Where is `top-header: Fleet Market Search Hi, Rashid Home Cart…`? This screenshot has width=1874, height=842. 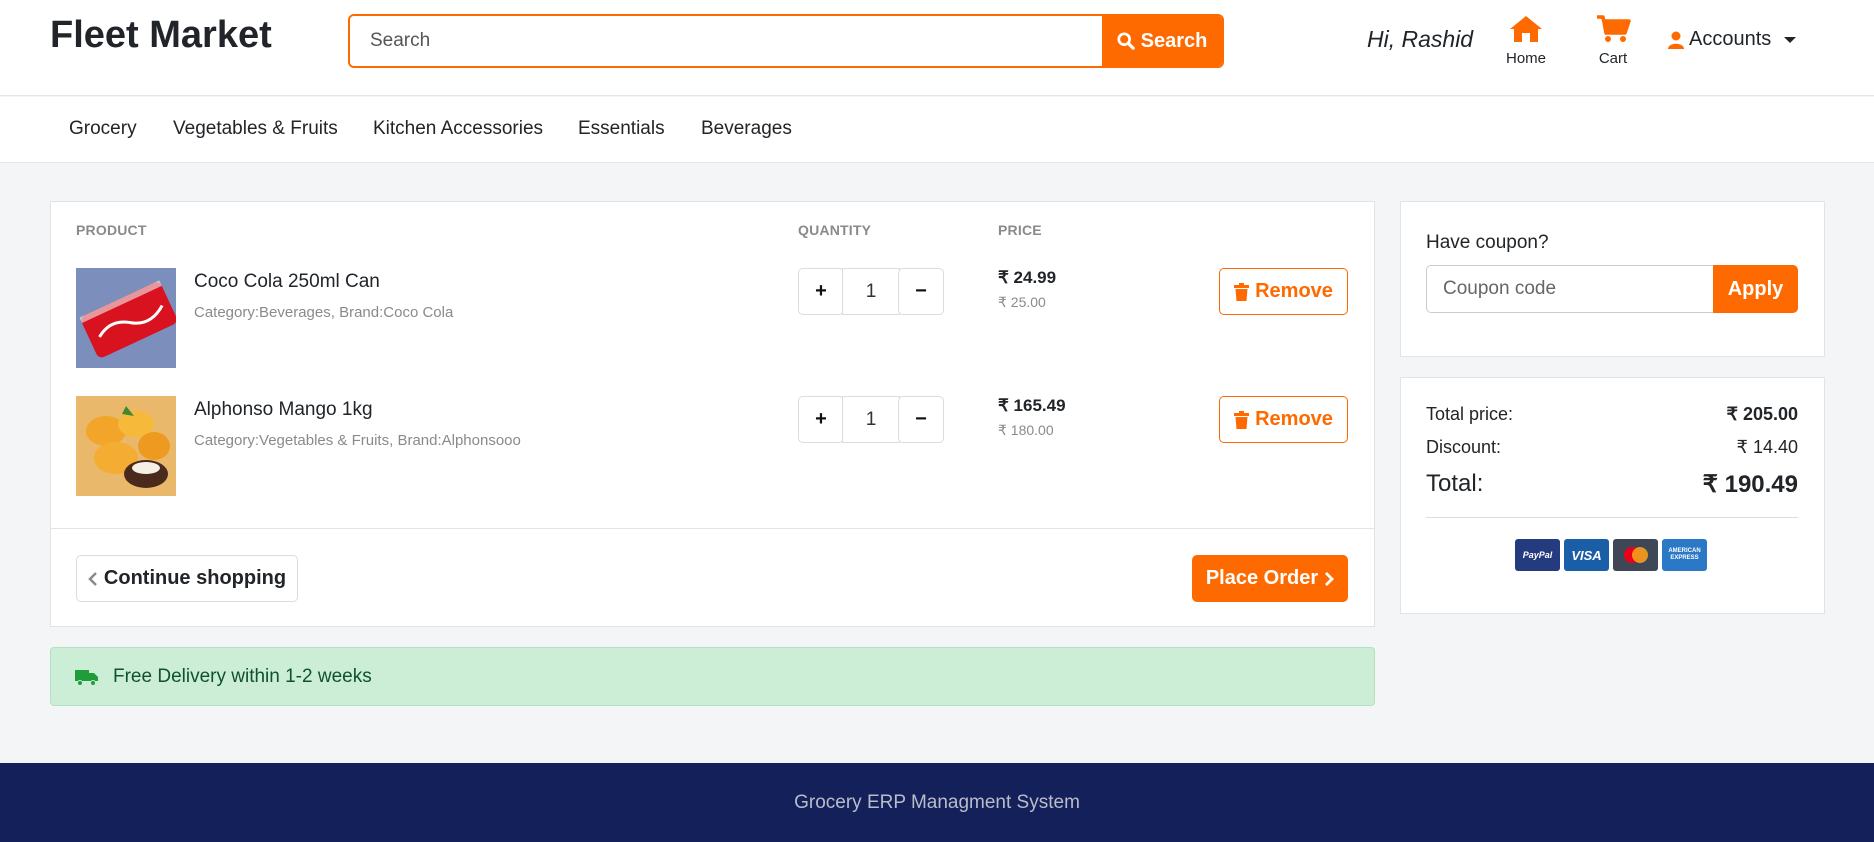 top-header: Fleet Market Search Hi, Rashid Home Cart… is located at coordinates (937, 48).